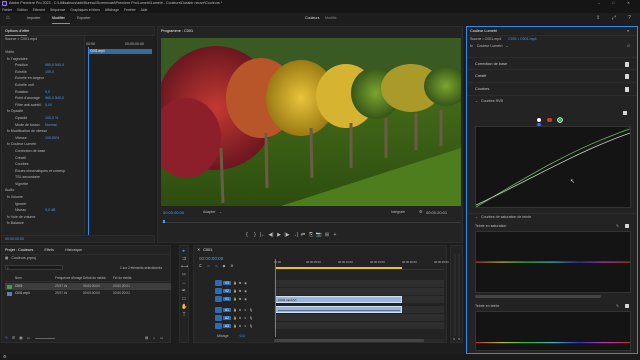 This screenshot has width=640, height=360. Describe the element at coordinates (349, 340) in the screenshot. I see `timeline-hscroll-thumb` at that location.